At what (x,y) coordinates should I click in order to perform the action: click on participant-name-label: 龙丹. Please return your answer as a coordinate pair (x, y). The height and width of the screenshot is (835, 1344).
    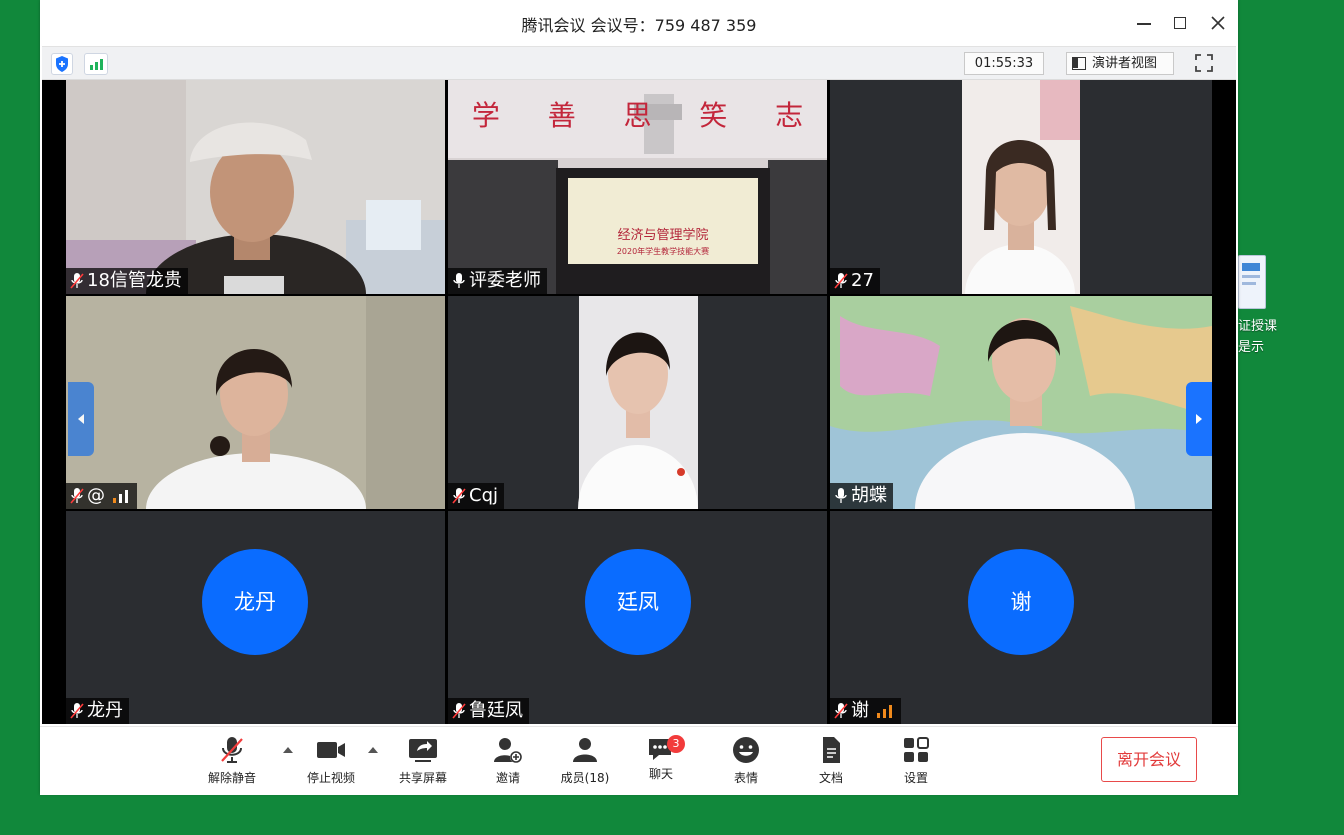
    Looking at the image, I should click on (97, 711).